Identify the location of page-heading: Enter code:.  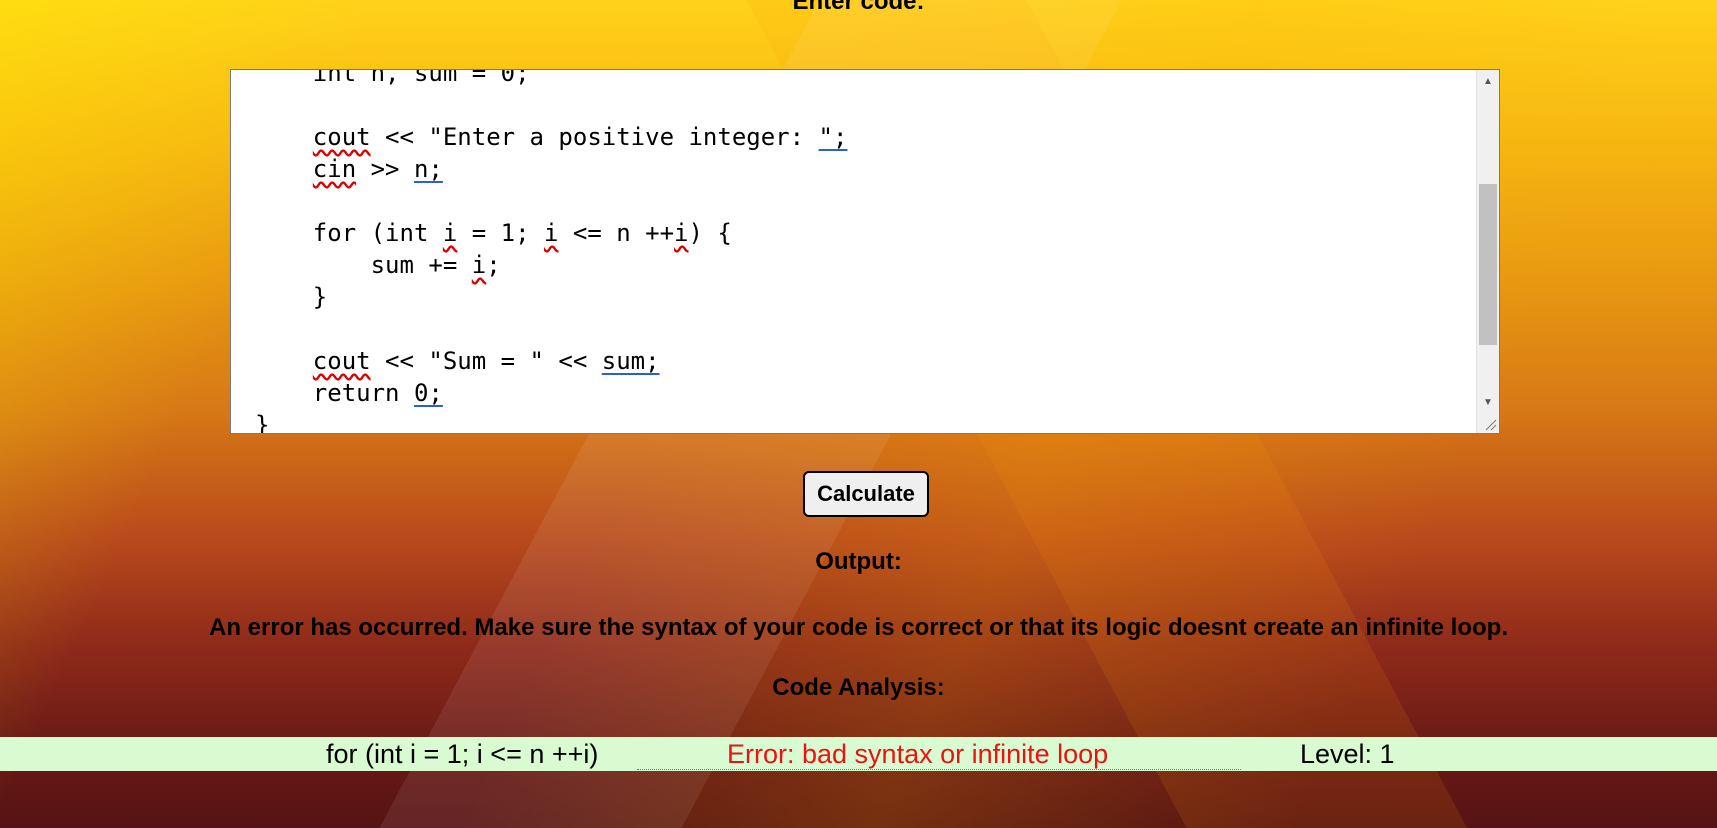
(858, 7).